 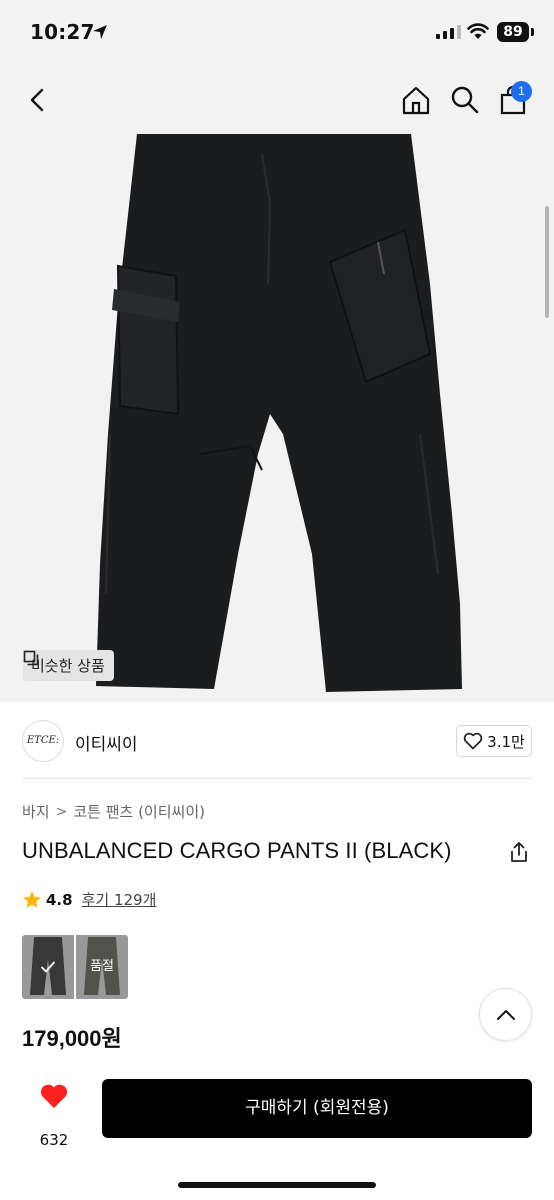 What do you see at coordinates (277, 99) in the screenshot?
I see `top-navigation` at bounding box center [277, 99].